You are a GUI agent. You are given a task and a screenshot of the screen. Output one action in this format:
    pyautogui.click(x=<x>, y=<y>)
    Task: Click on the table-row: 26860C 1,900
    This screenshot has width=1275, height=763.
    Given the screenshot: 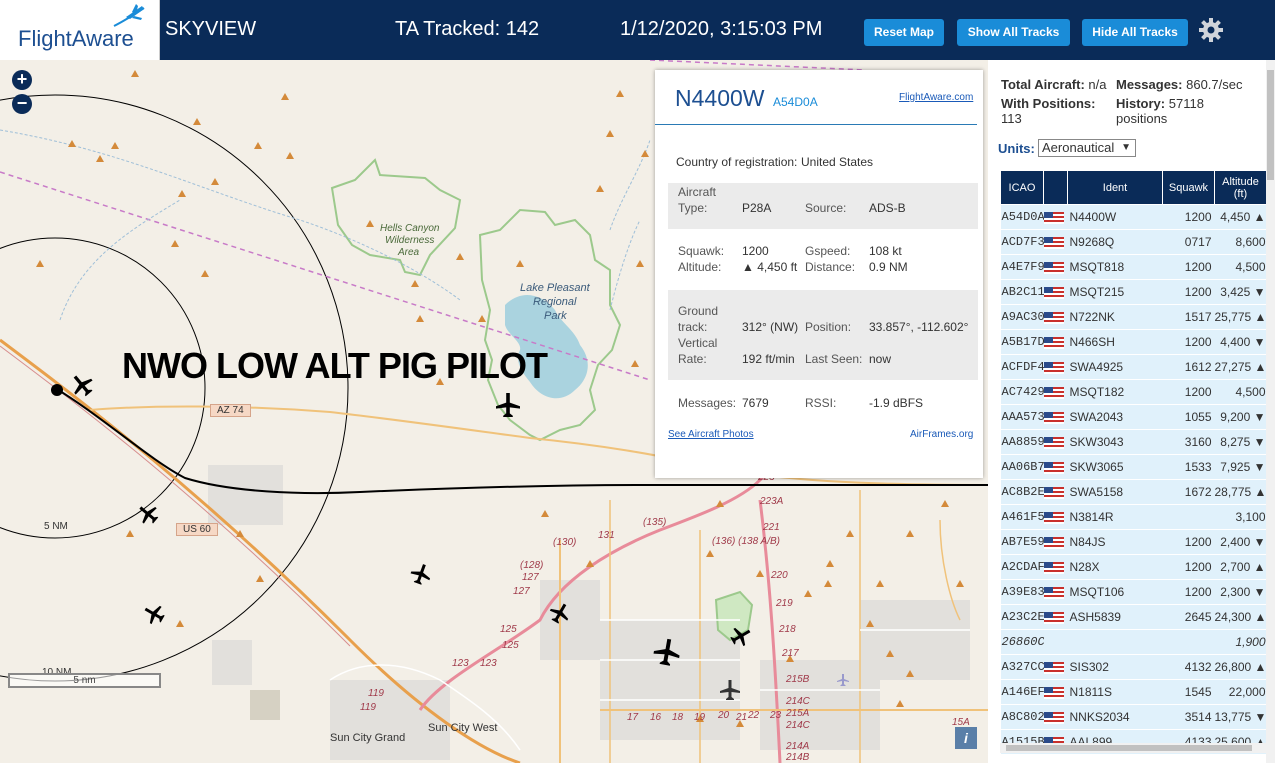 What is the action you would take?
    pyautogui.click(x=1133, y=642)
    